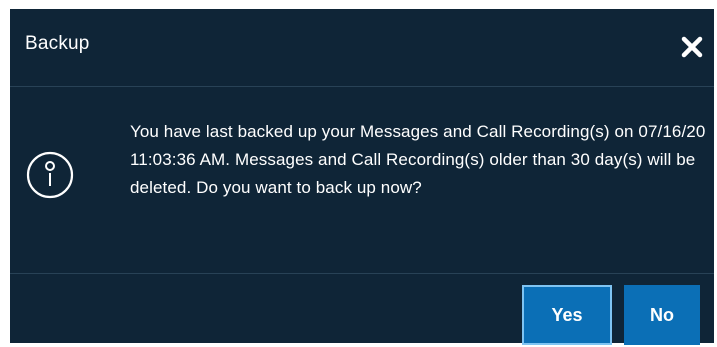 This screenshot has height=347, width=717. Describe the element at coordinates (567, 315) in the screenshot. I see `yes-button: Yes` at that location.